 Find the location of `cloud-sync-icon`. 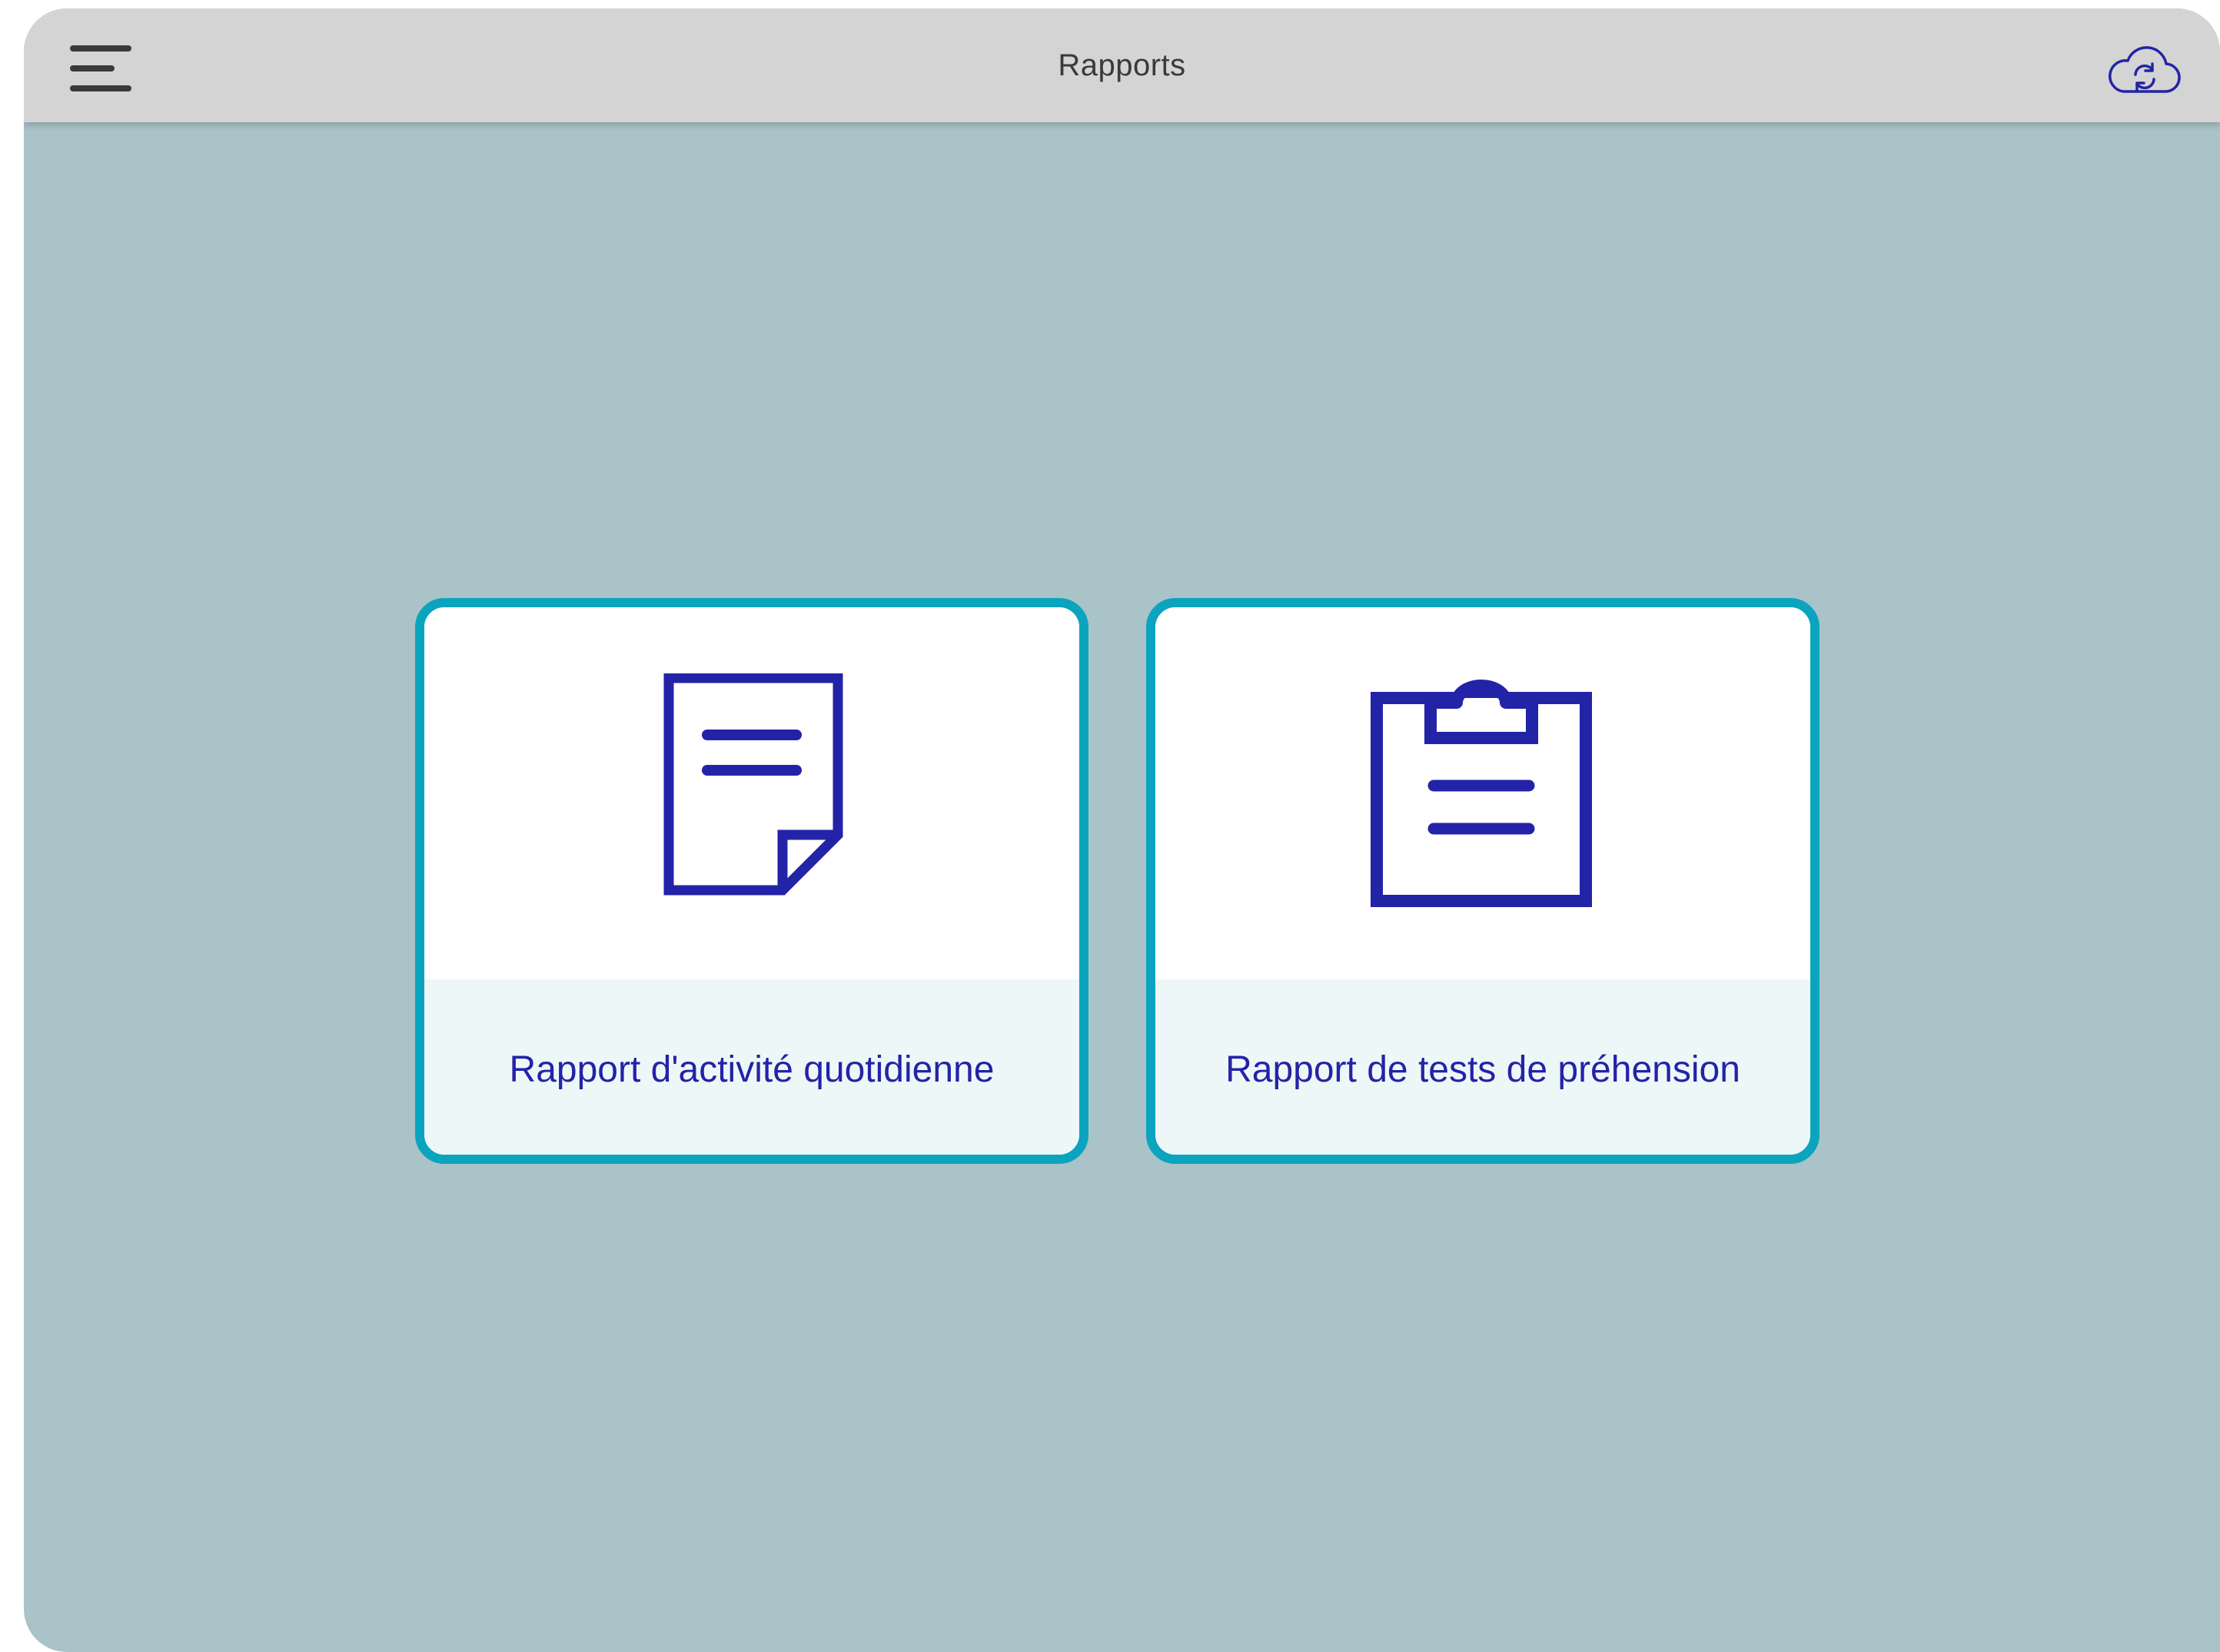

cloud-sync-icon is located at coordinates (2145, 69).